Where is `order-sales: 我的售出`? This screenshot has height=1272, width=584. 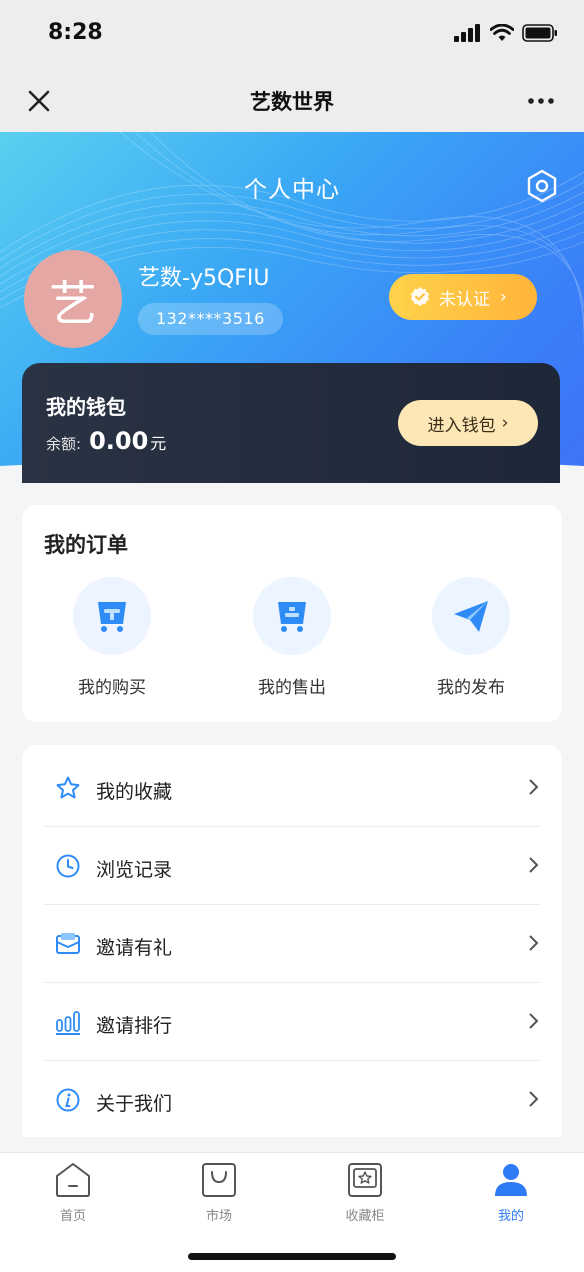 order-sales: 我的售出 is located at coordinates (292, 637).